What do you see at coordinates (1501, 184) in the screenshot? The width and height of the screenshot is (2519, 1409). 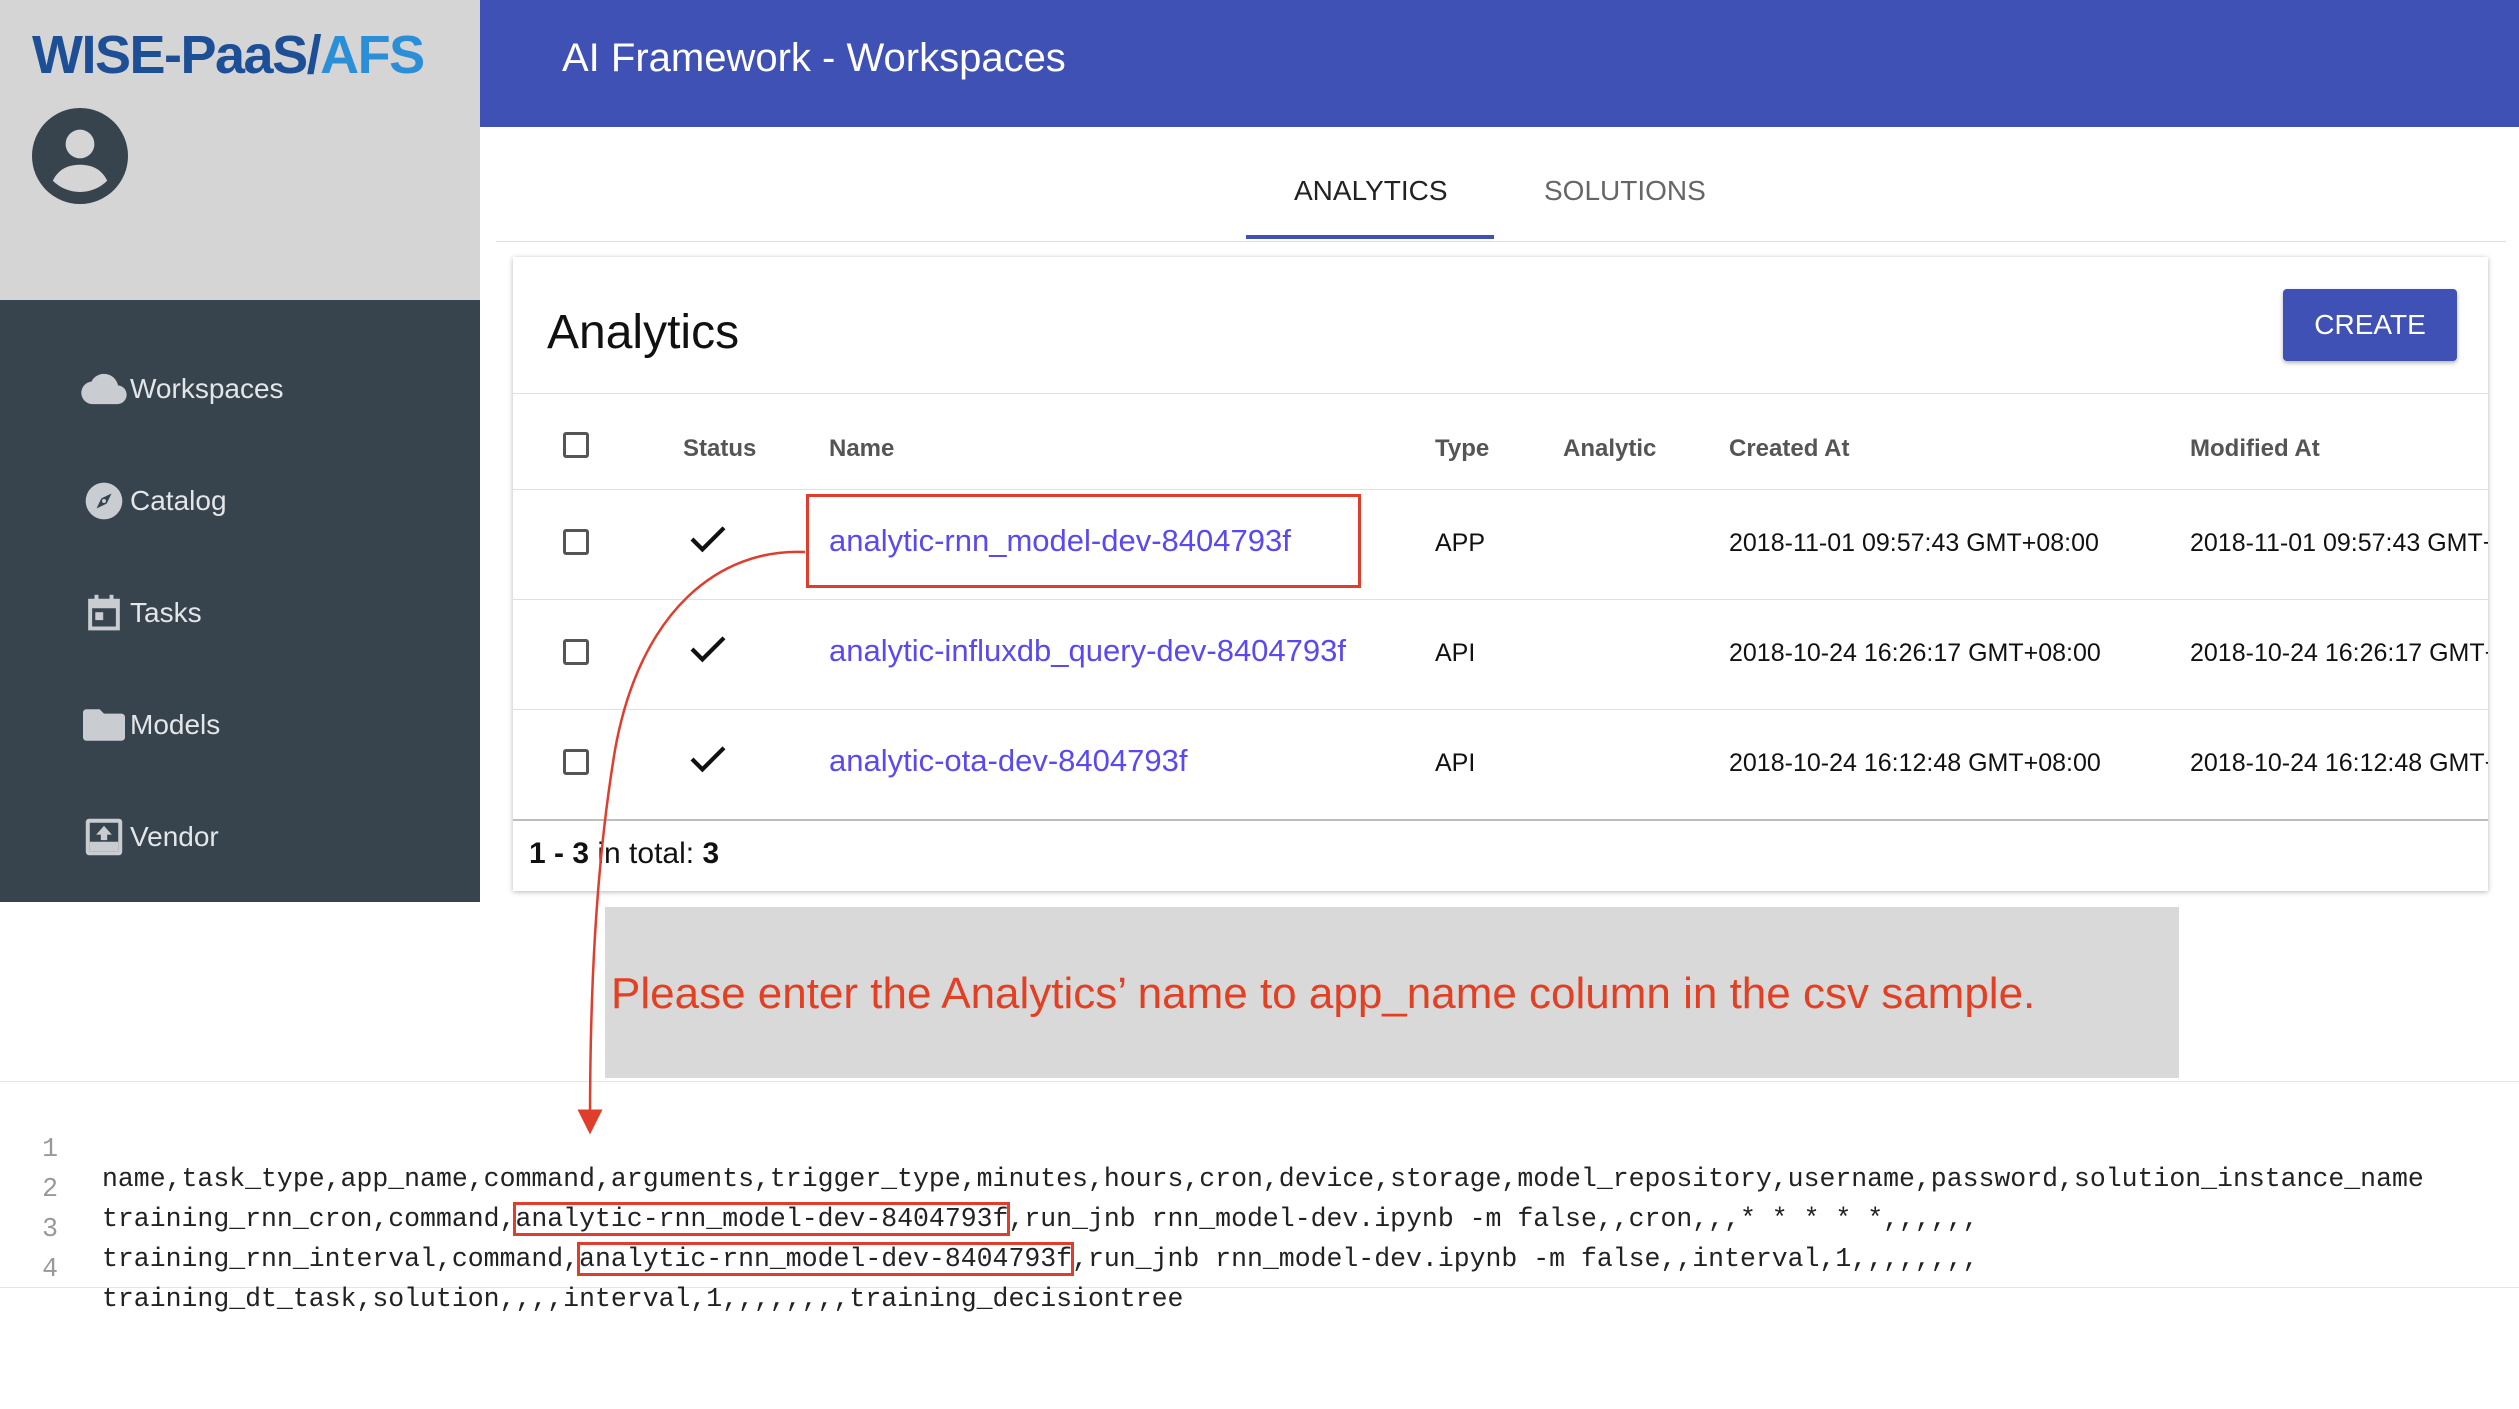 I see `tab-bar: ANALYTICS SOLUTIONS` at bounding box center [1501, 184].